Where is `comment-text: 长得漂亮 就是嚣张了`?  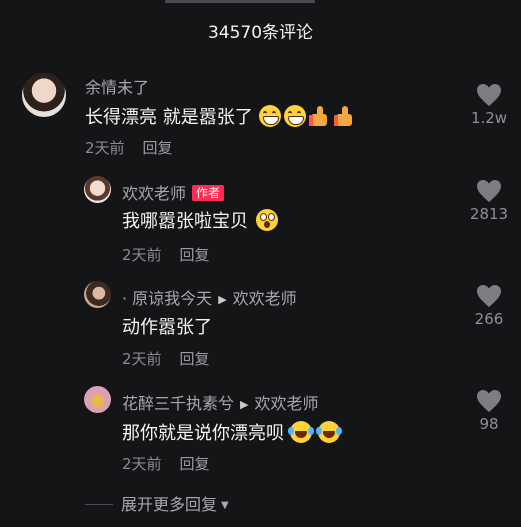 comment-text: 长得漂亮 就是嚣张了 is located at coordinates (220, 116).